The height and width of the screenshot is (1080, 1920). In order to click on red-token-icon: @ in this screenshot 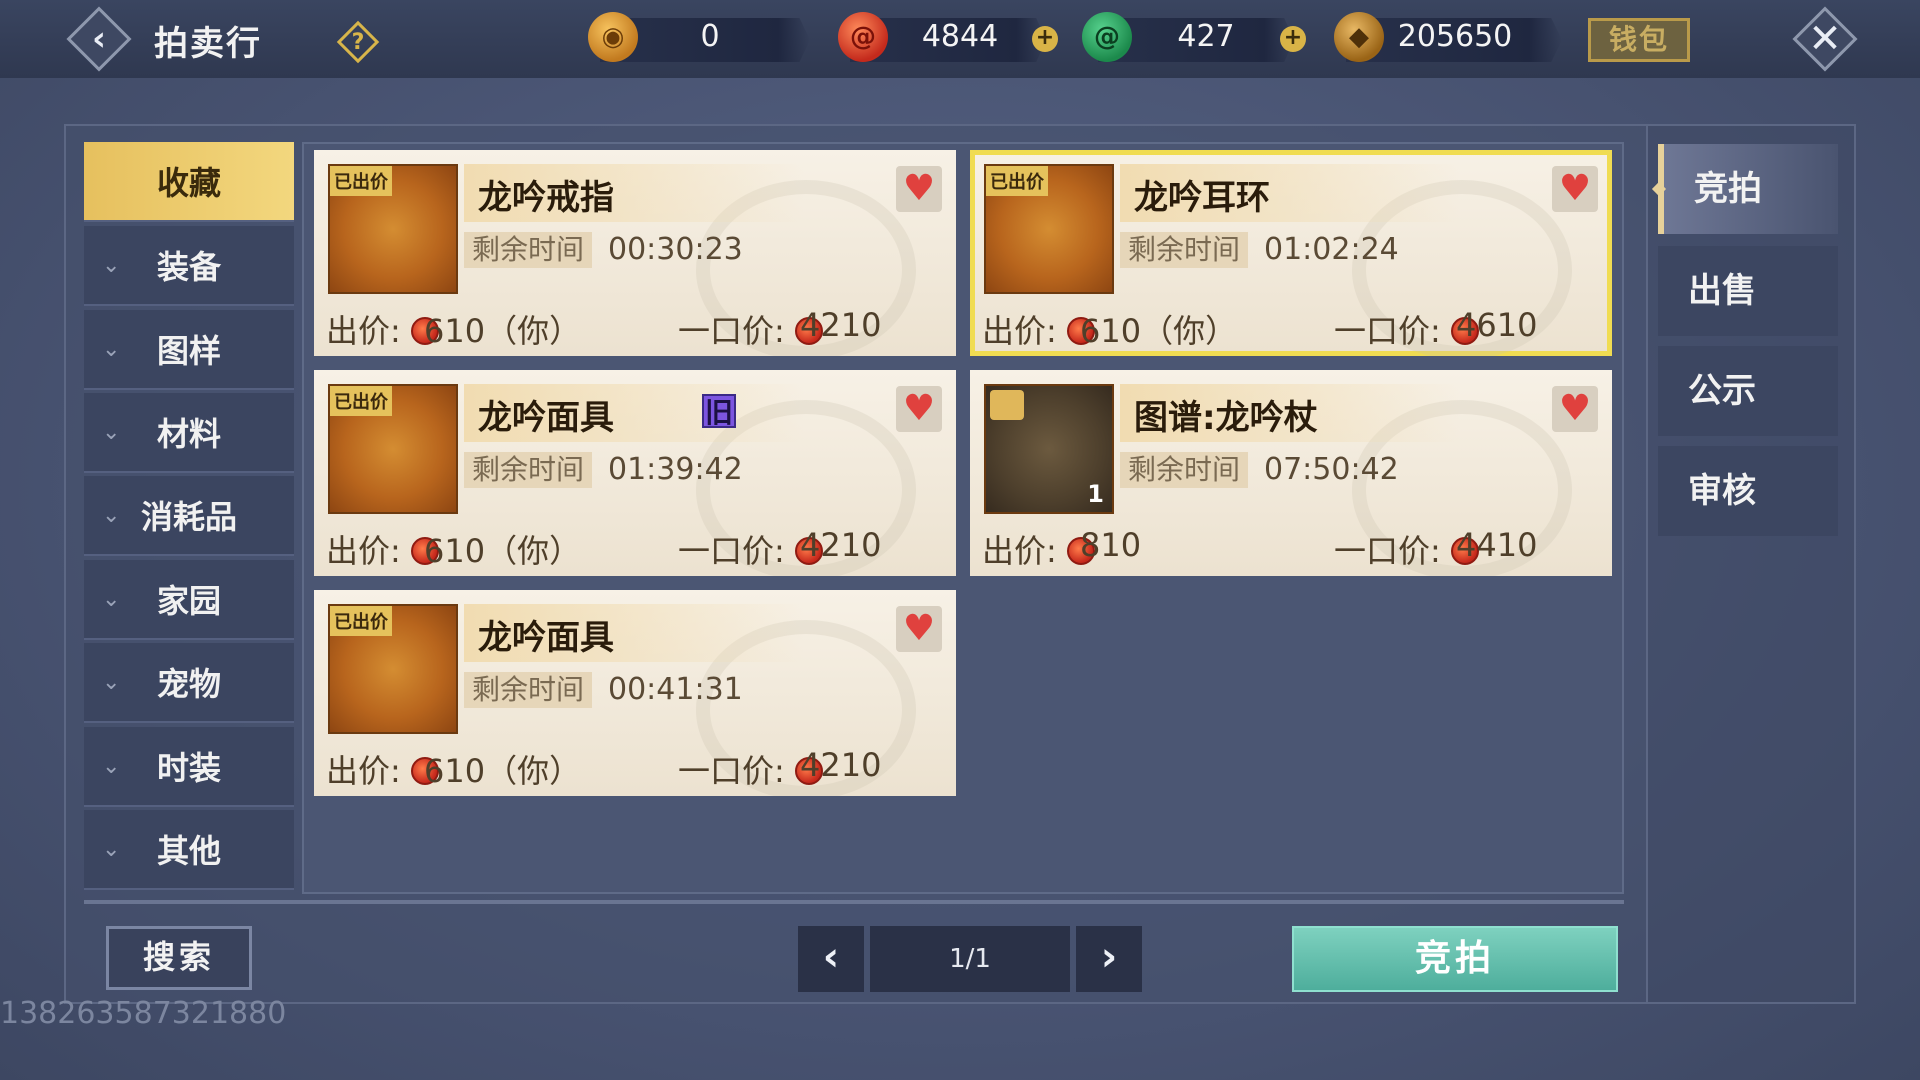, I will do `click(863, 37)`.